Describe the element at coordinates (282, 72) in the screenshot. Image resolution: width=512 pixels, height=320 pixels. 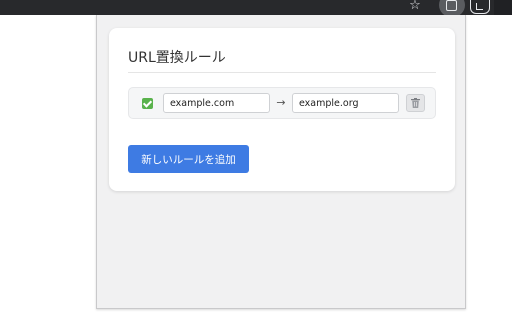
I see `title-divider` at that location.